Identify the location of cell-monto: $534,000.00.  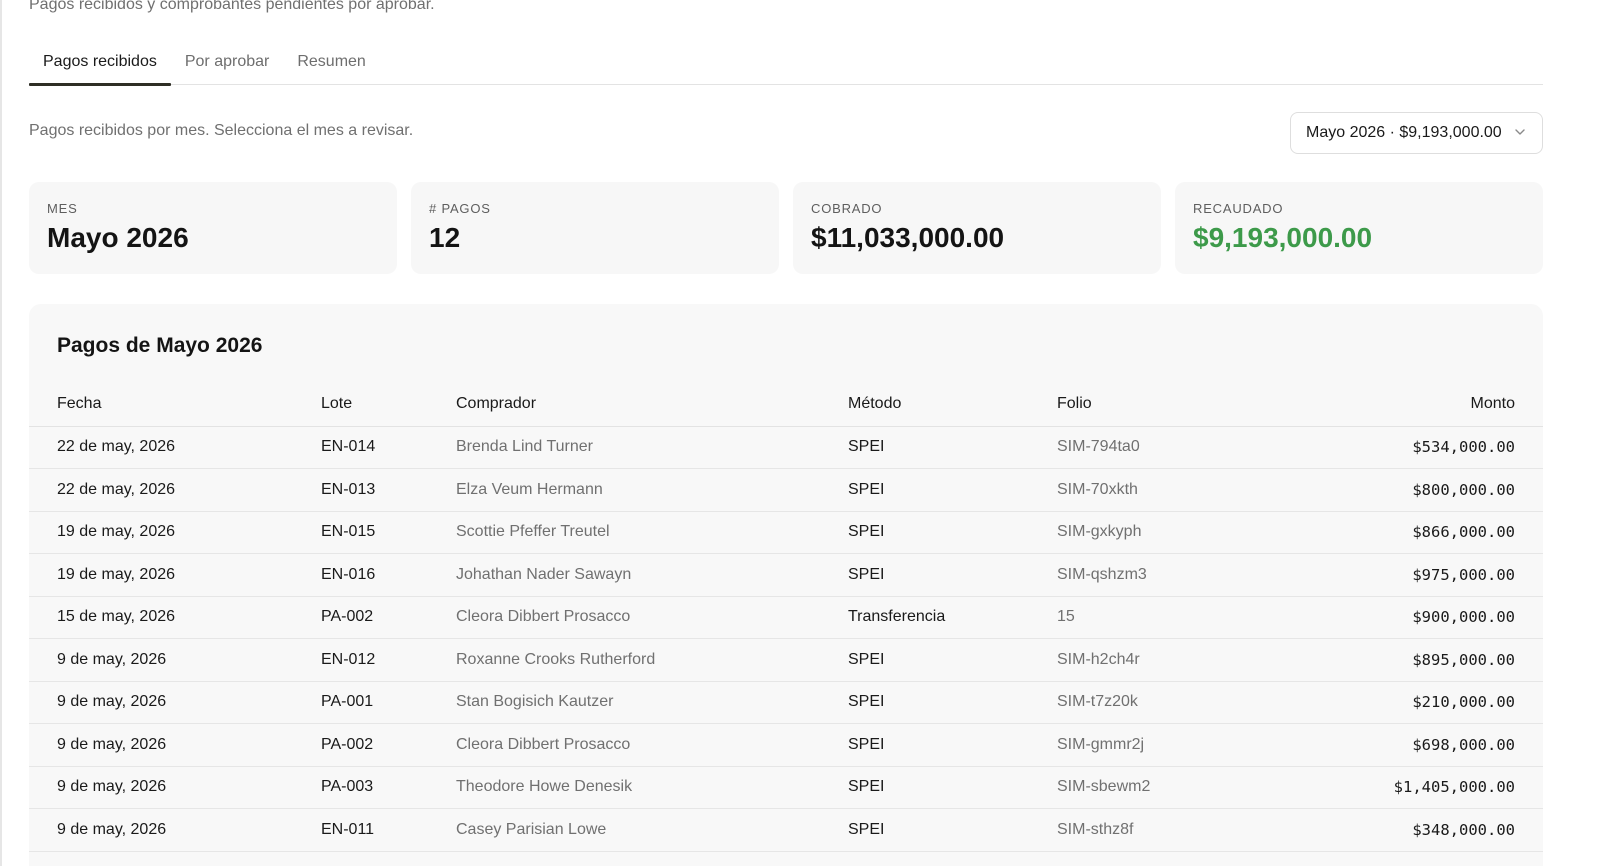
(1450, 447).